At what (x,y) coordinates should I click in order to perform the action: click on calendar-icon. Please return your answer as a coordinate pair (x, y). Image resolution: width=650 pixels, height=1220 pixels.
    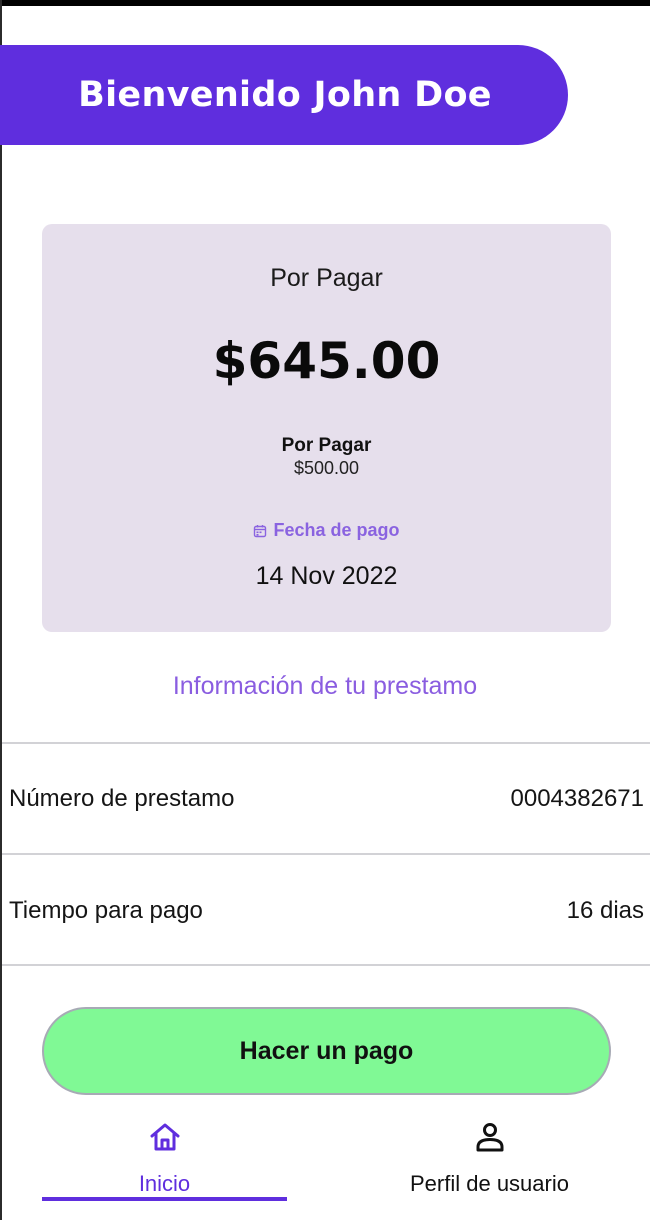
    Looking at the image, I should click on (260, 530).